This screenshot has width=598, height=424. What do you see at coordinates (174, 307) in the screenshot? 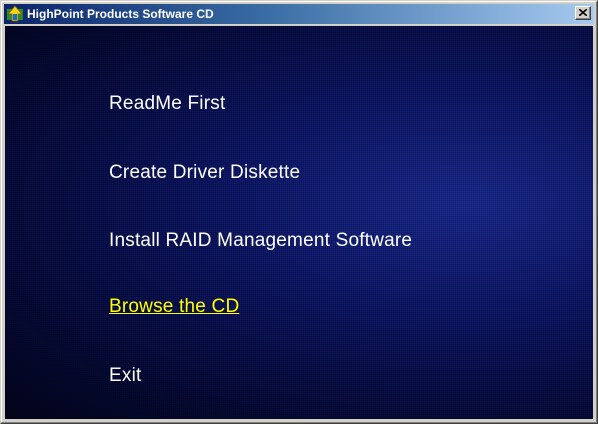
I see `browse-the-cd-link: Browse the CD` at bounding box center [174, 307].